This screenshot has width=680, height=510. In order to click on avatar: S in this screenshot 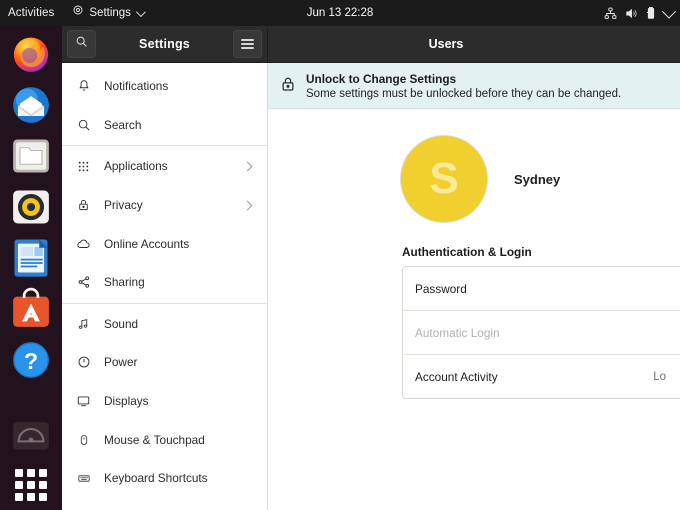, I will do `click(444, 179)`.